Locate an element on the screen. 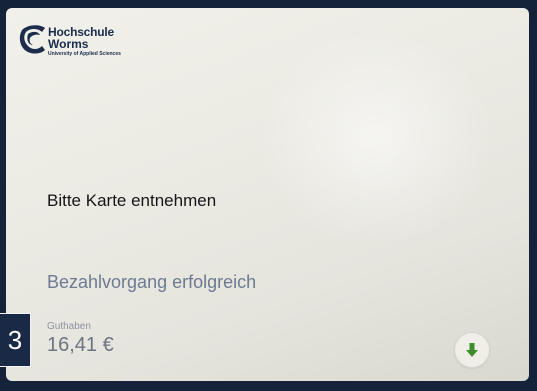  hochschule-worms-logo-icon is located at coordinates (32, 39).